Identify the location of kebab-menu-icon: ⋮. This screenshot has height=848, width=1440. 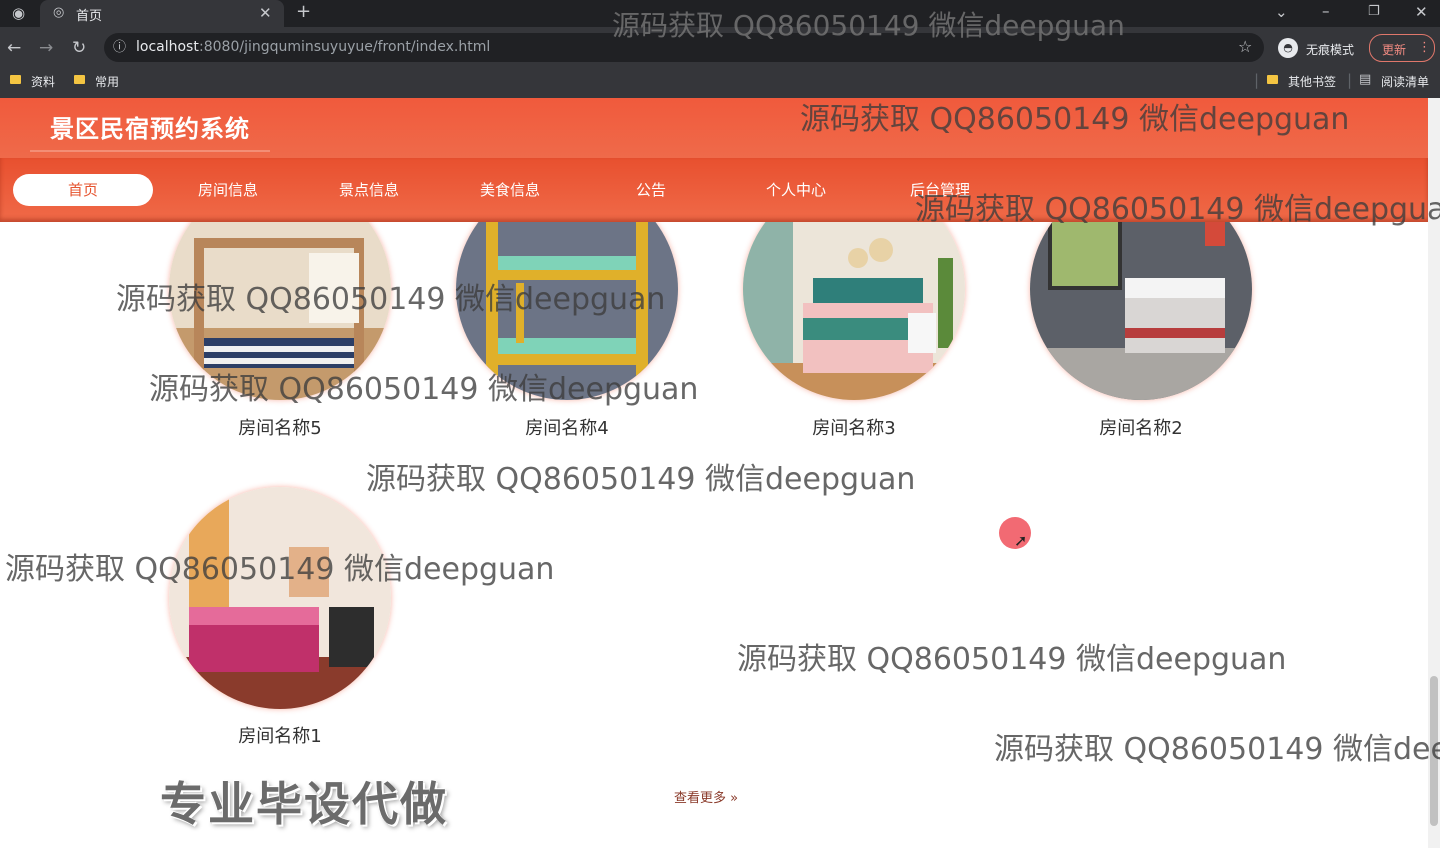
(1424, 48).